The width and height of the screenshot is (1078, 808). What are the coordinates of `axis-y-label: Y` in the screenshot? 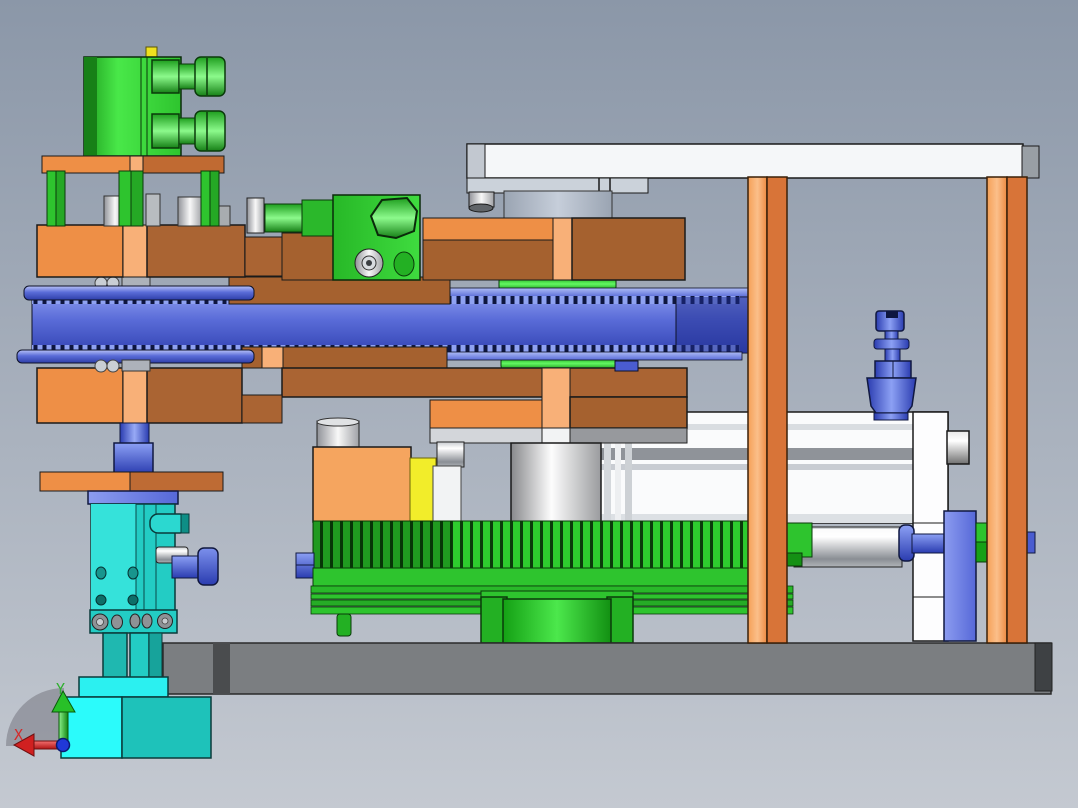 It's located at (61, 689).